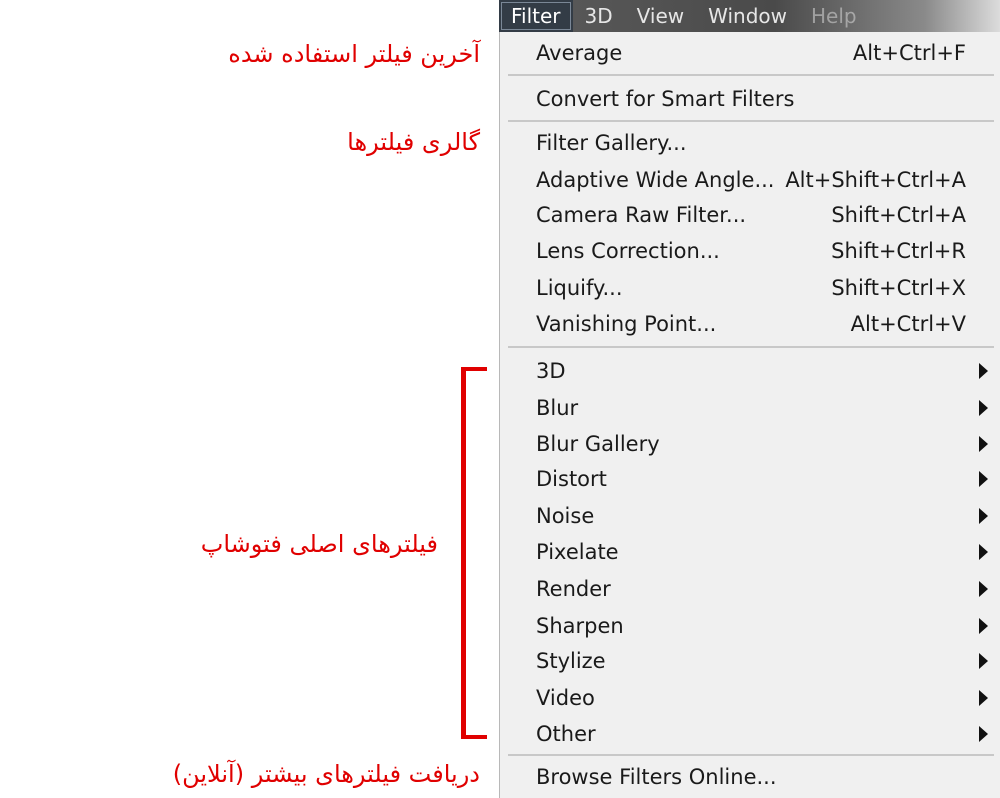 This screenshot has height=798, width=1000. What do you see at coordinates (768, 408) in the screenshot?
I see `submenu-blur: Blur` at bounding box center [768, 408].